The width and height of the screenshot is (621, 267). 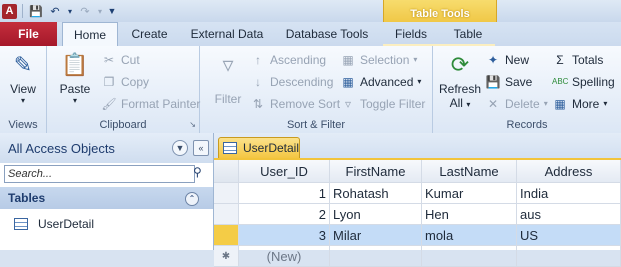 I want to click on tab-table: Table, so click(x=468, y=34).